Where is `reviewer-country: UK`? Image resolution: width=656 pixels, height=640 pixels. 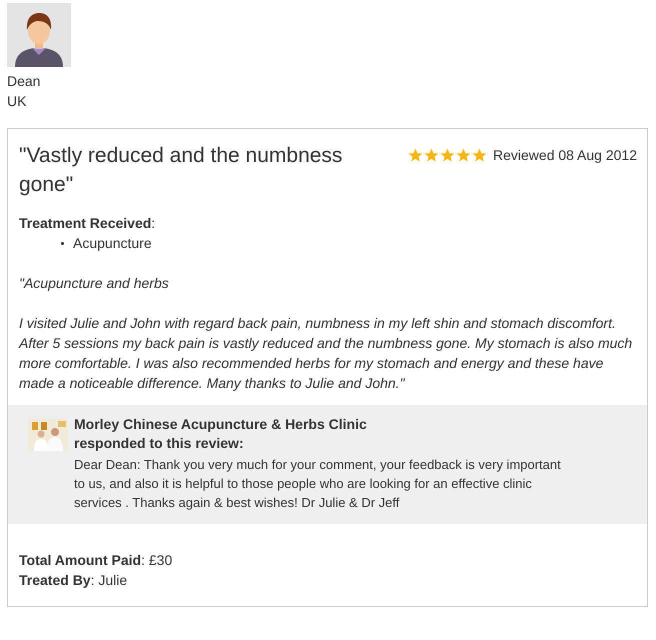 reviewer-country: UK is located at coordinates (17, 101).